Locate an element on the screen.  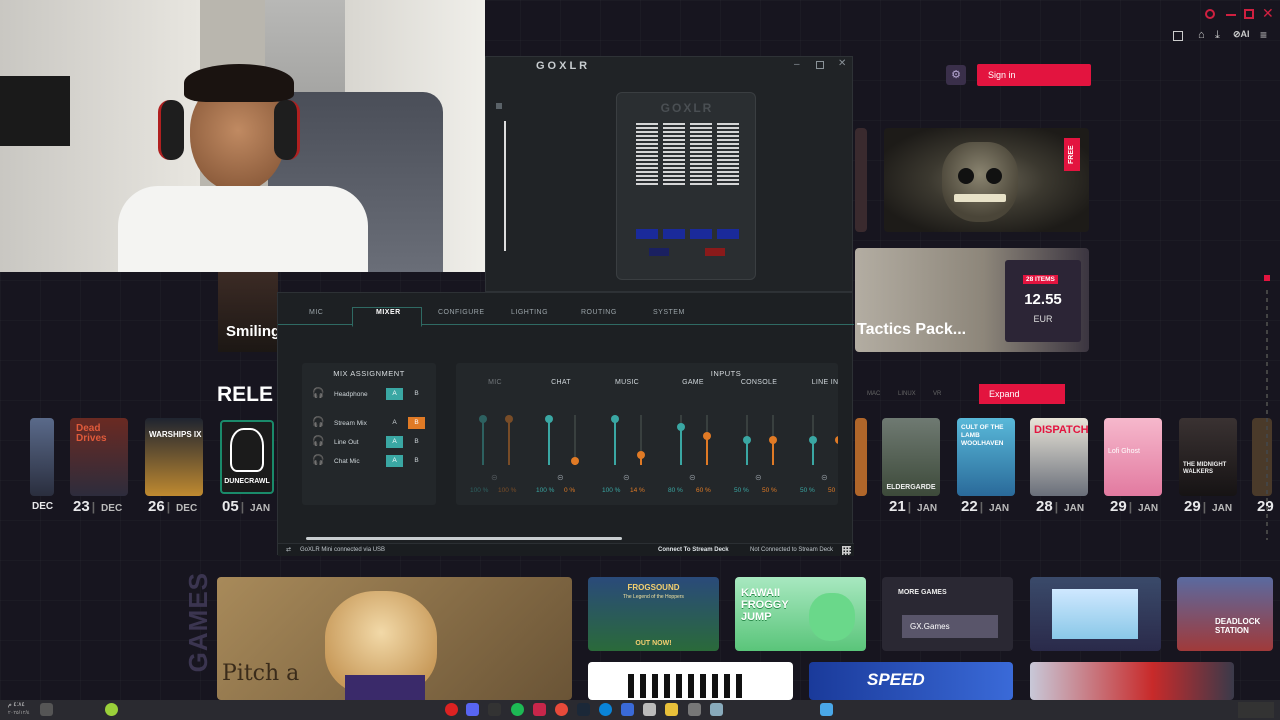
tab-configure: CONFIGURE is located at coordinates (461, 312).